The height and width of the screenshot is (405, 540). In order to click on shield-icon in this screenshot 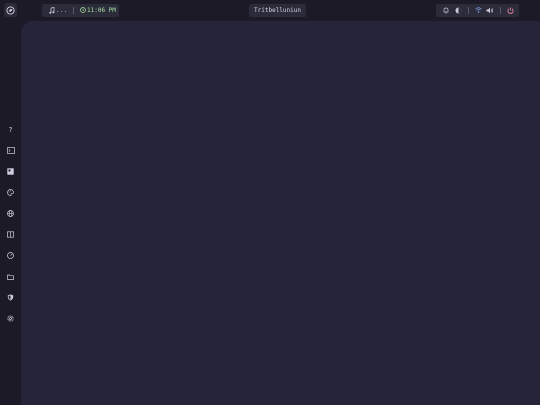, I will do `click(10, 297)`.